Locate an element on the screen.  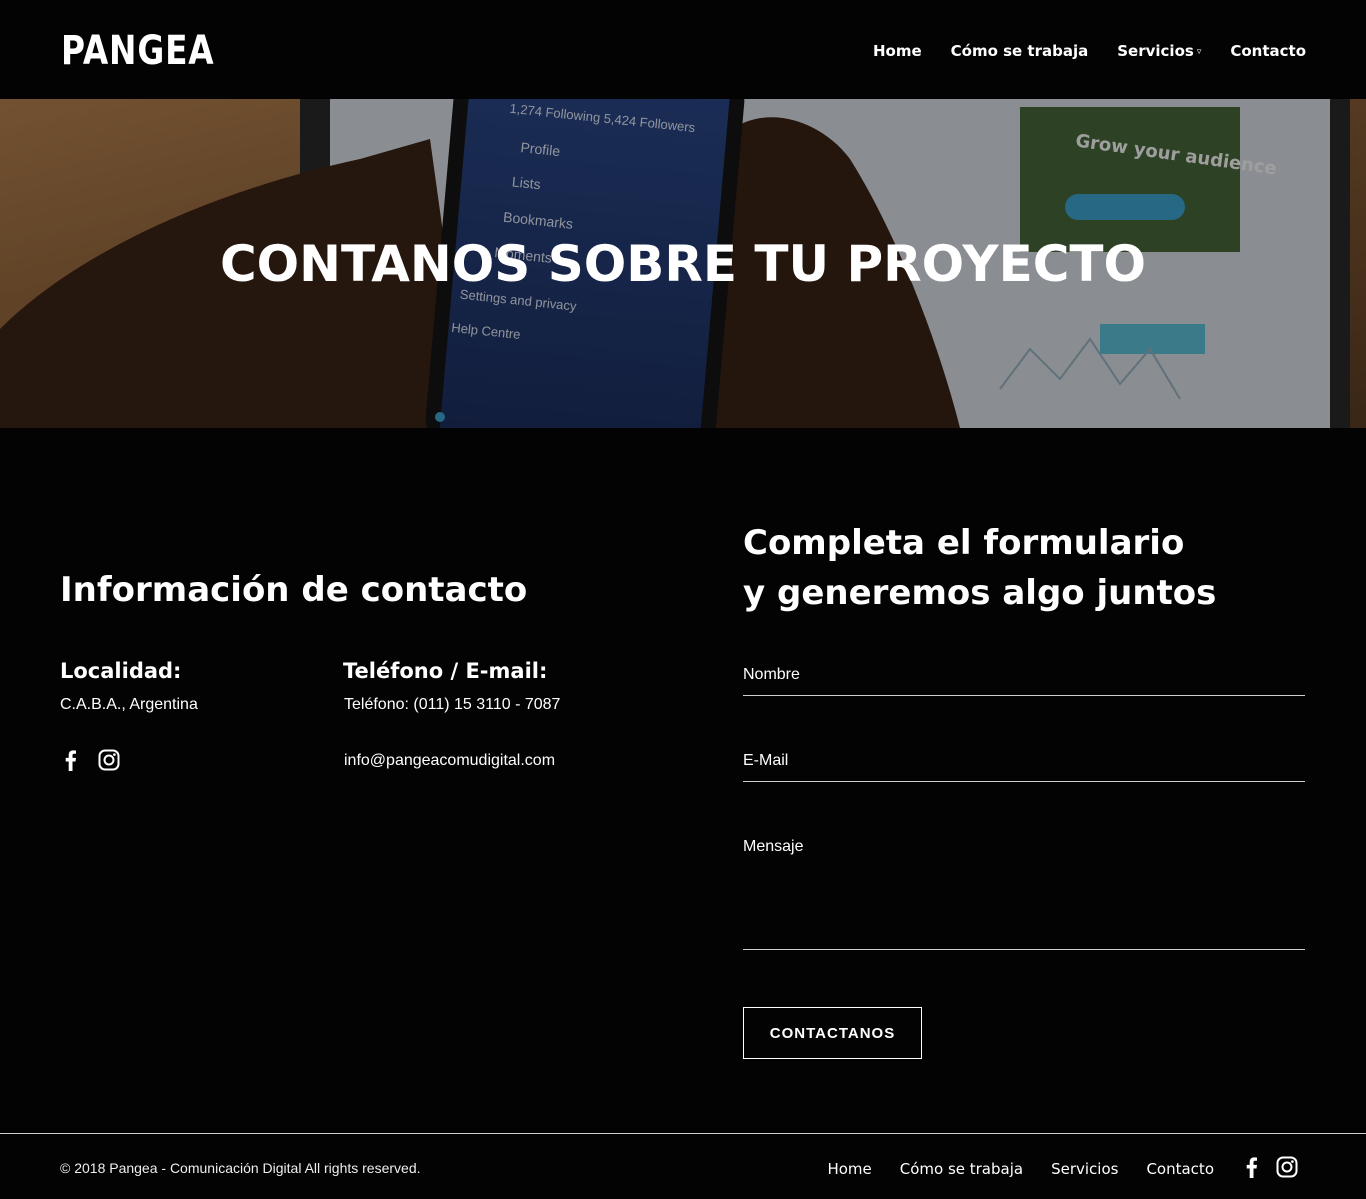
nav-item-label: Cómo se trabaja is located at coordinates (1019, 51).